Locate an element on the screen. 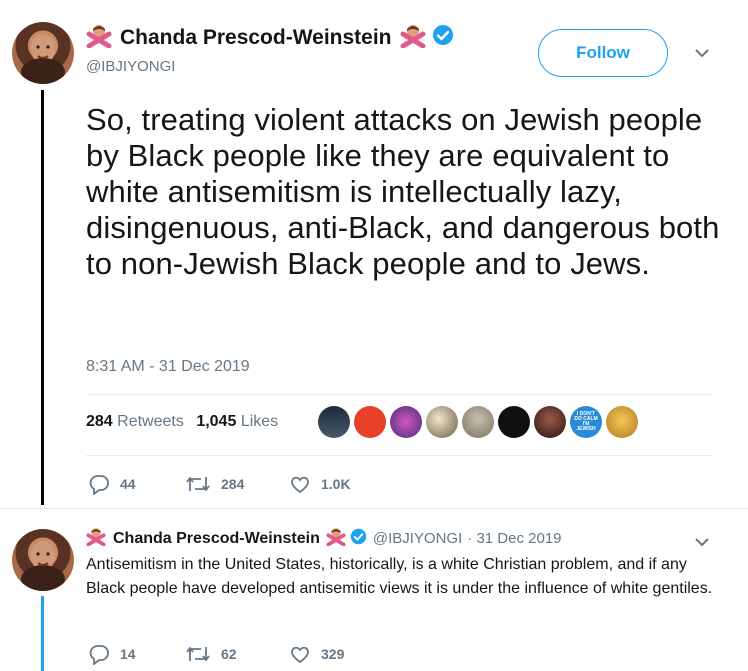  like-count: 1.0K is located at coordinates (336, 484).